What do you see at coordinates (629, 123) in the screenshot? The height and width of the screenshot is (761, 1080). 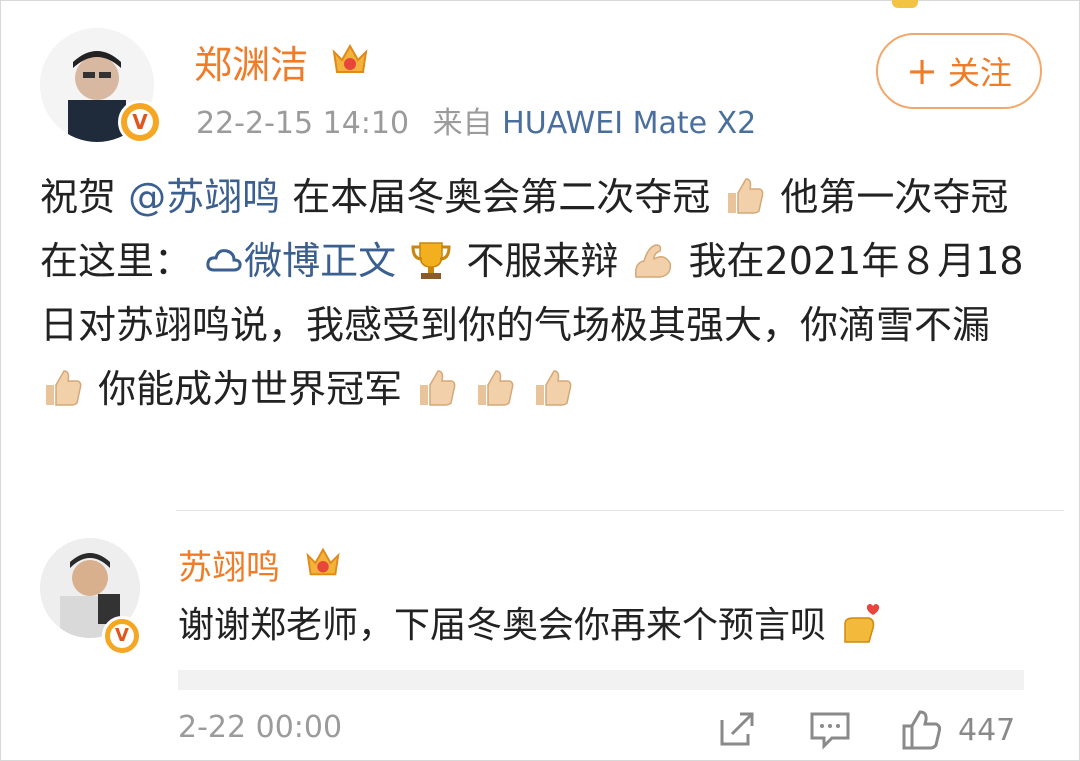 I see `device-name: HUAWEI Mate X2` at bounding box center [629, 123].